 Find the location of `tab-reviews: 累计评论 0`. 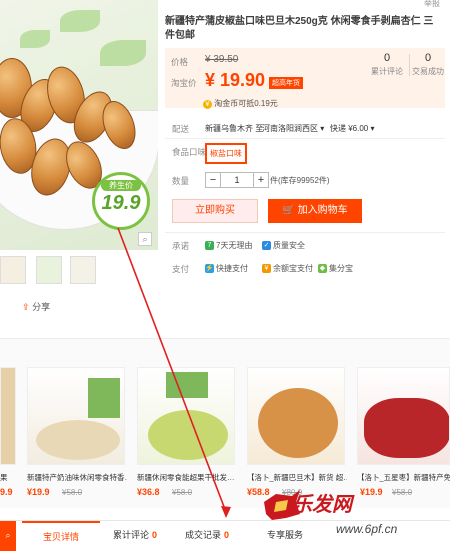

tab-reviews: 累计评论 0 is located at coordinates (135, 536).